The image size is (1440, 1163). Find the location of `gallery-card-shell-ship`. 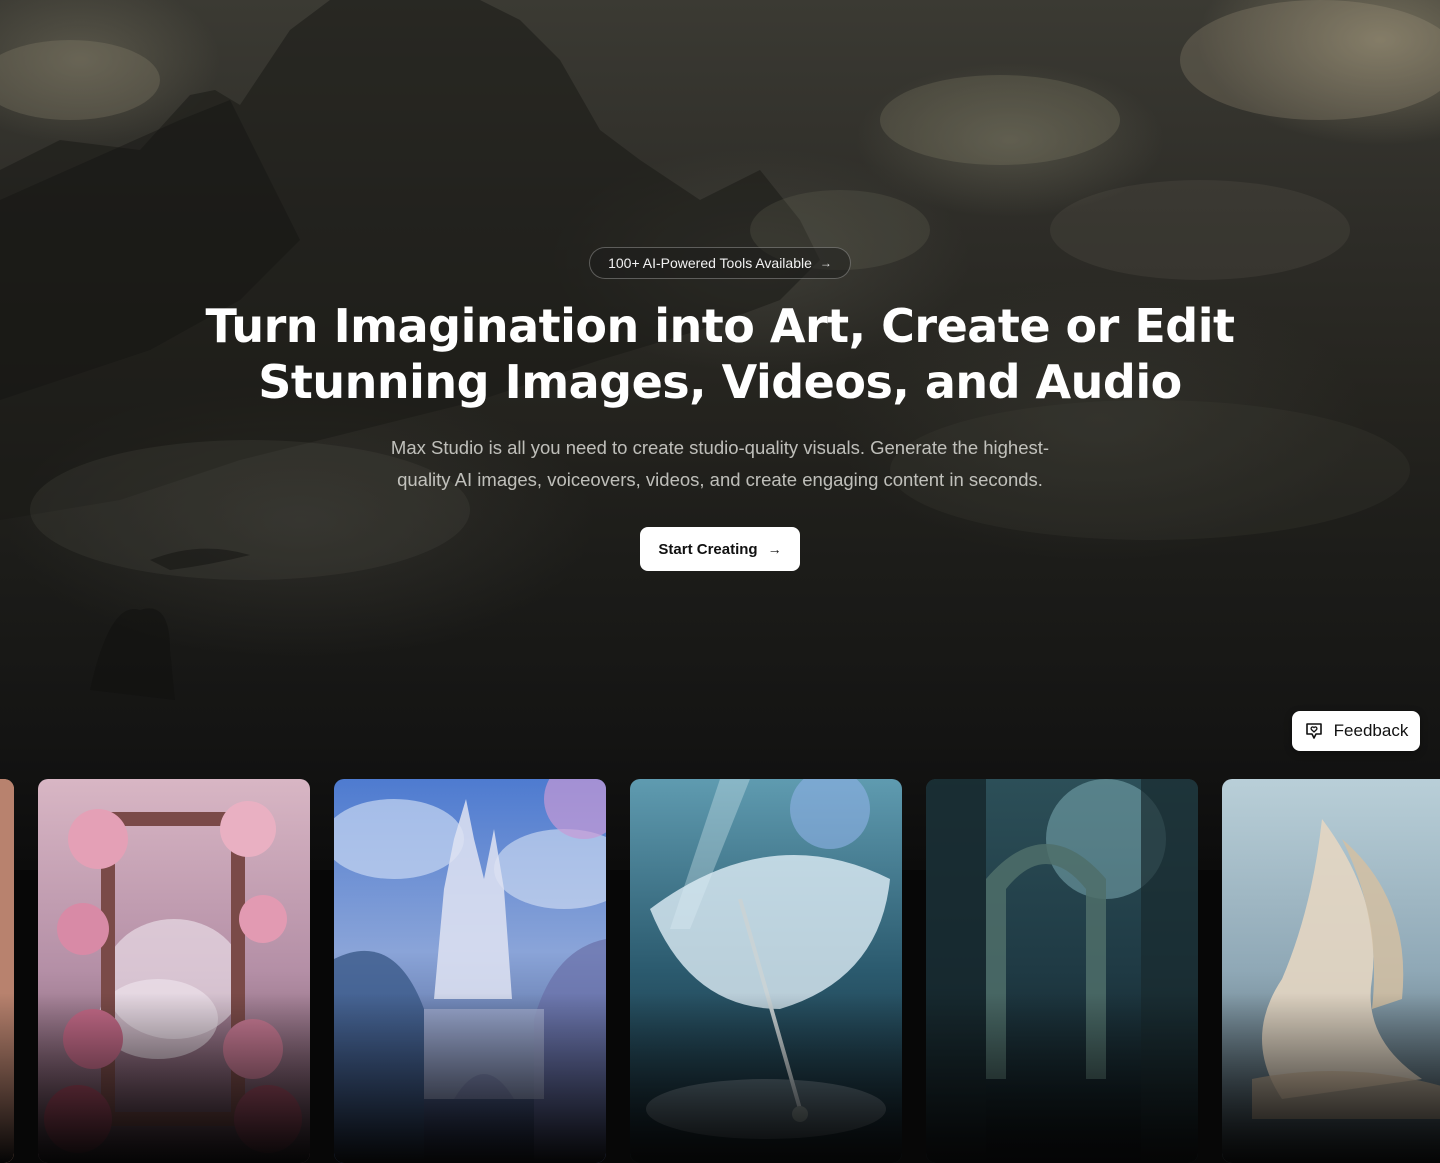

gallery-card-shell-ship is located at coordinates (1331, 971).